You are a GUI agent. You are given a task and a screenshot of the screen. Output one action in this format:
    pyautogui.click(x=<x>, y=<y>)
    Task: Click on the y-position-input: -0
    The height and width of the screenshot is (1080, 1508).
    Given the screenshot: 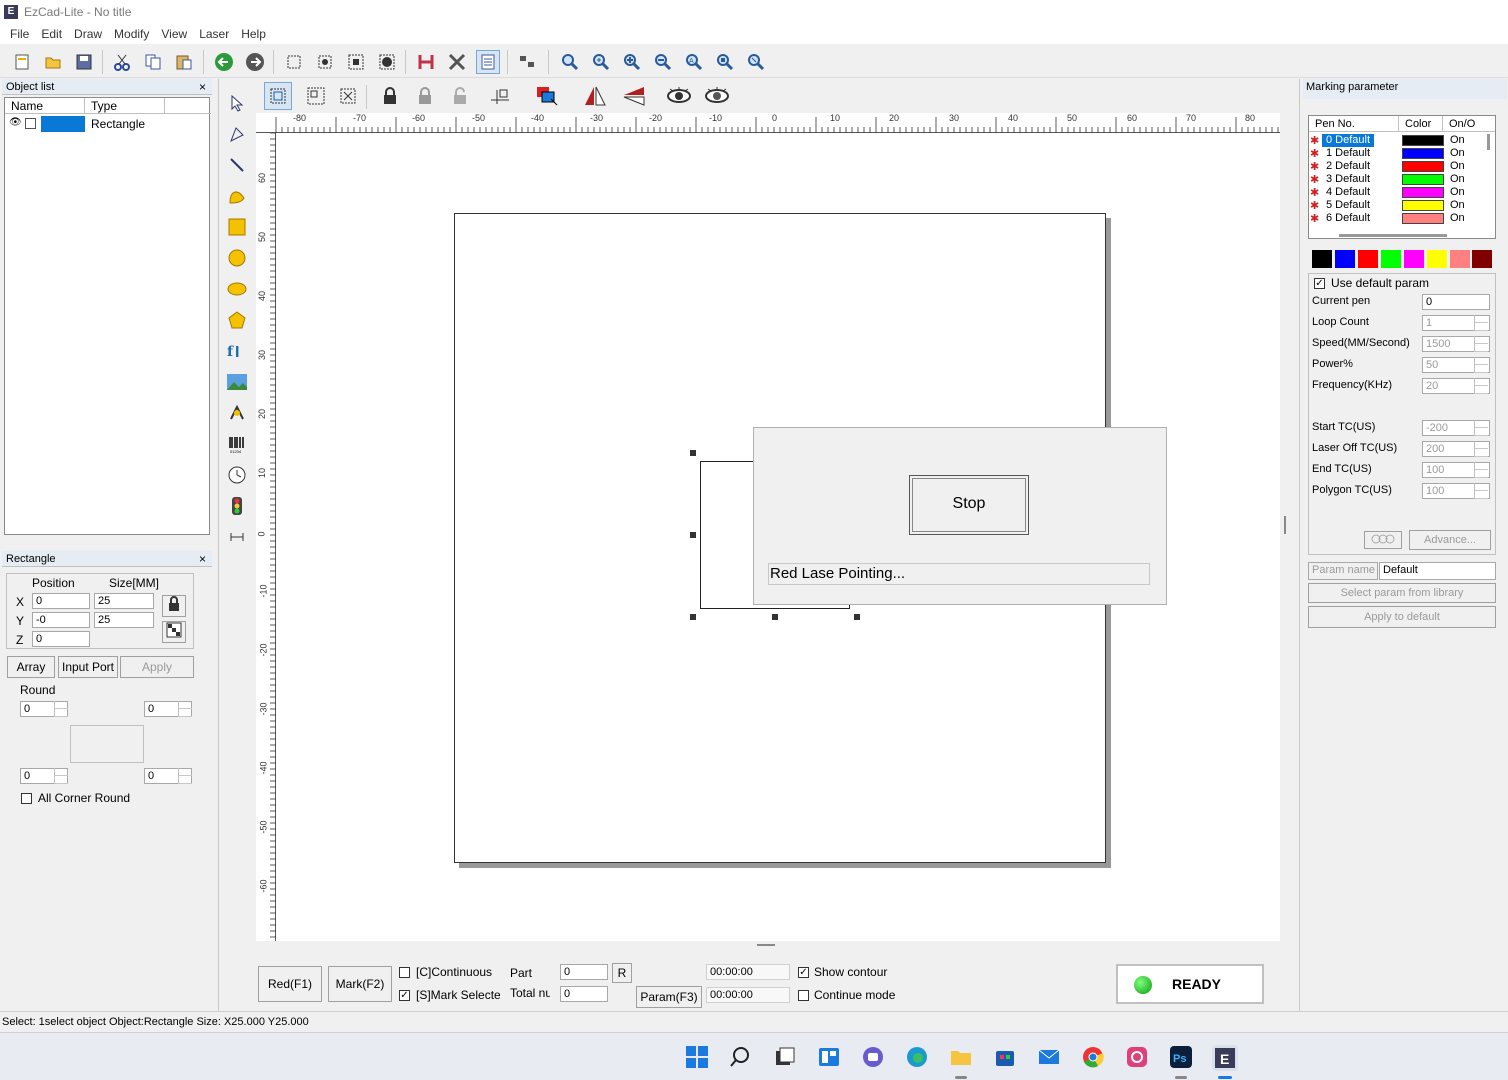 What is the action you would take?
    pyautogui.click(x=61, y=620)
    